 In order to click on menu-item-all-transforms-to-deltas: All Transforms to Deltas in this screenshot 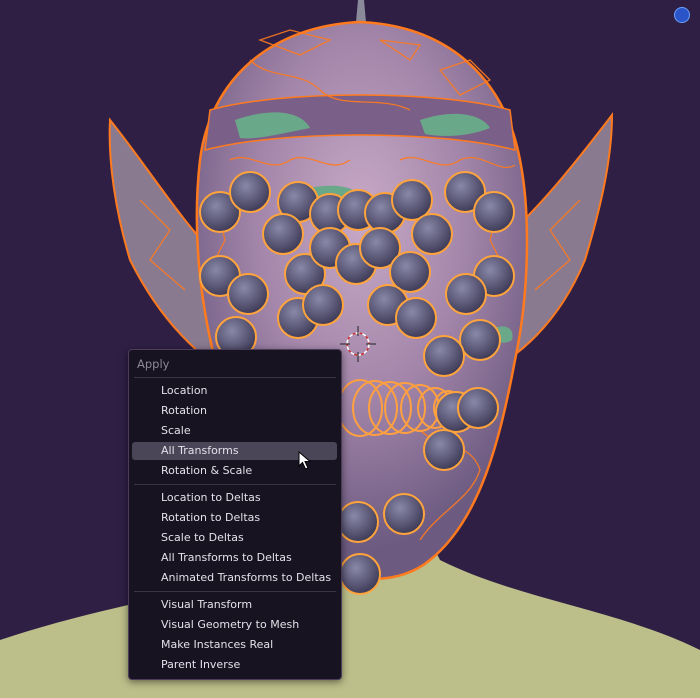, I will do `click(234, 558)`.